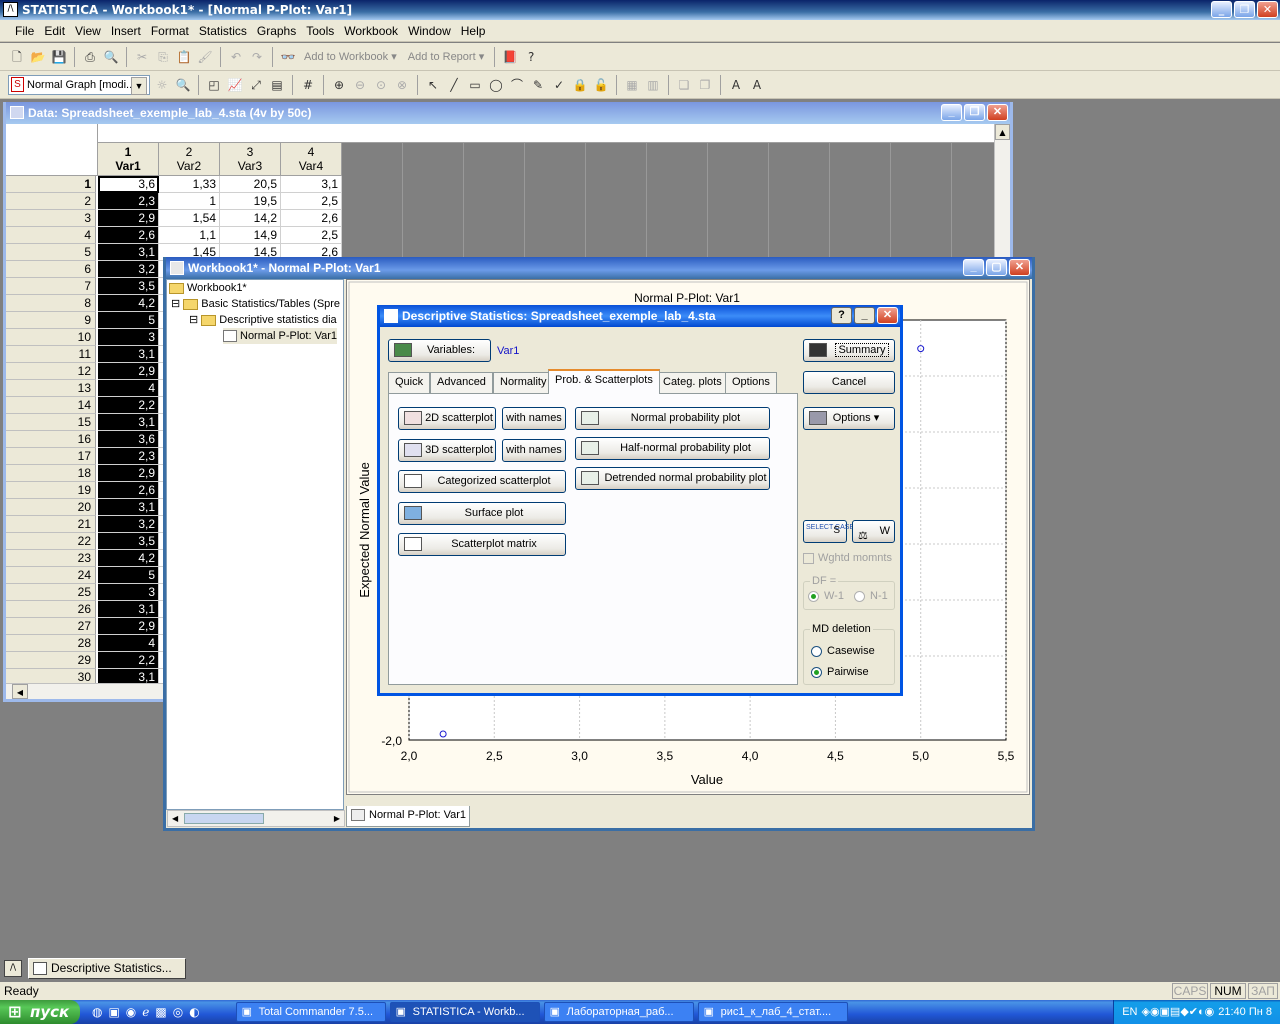 The width and height of the screenshot is (1280, 1024). Describe the element at coordinates (208, 288) in the screenshot. I see `tree-item-workbook: Workbook1*` at that location.